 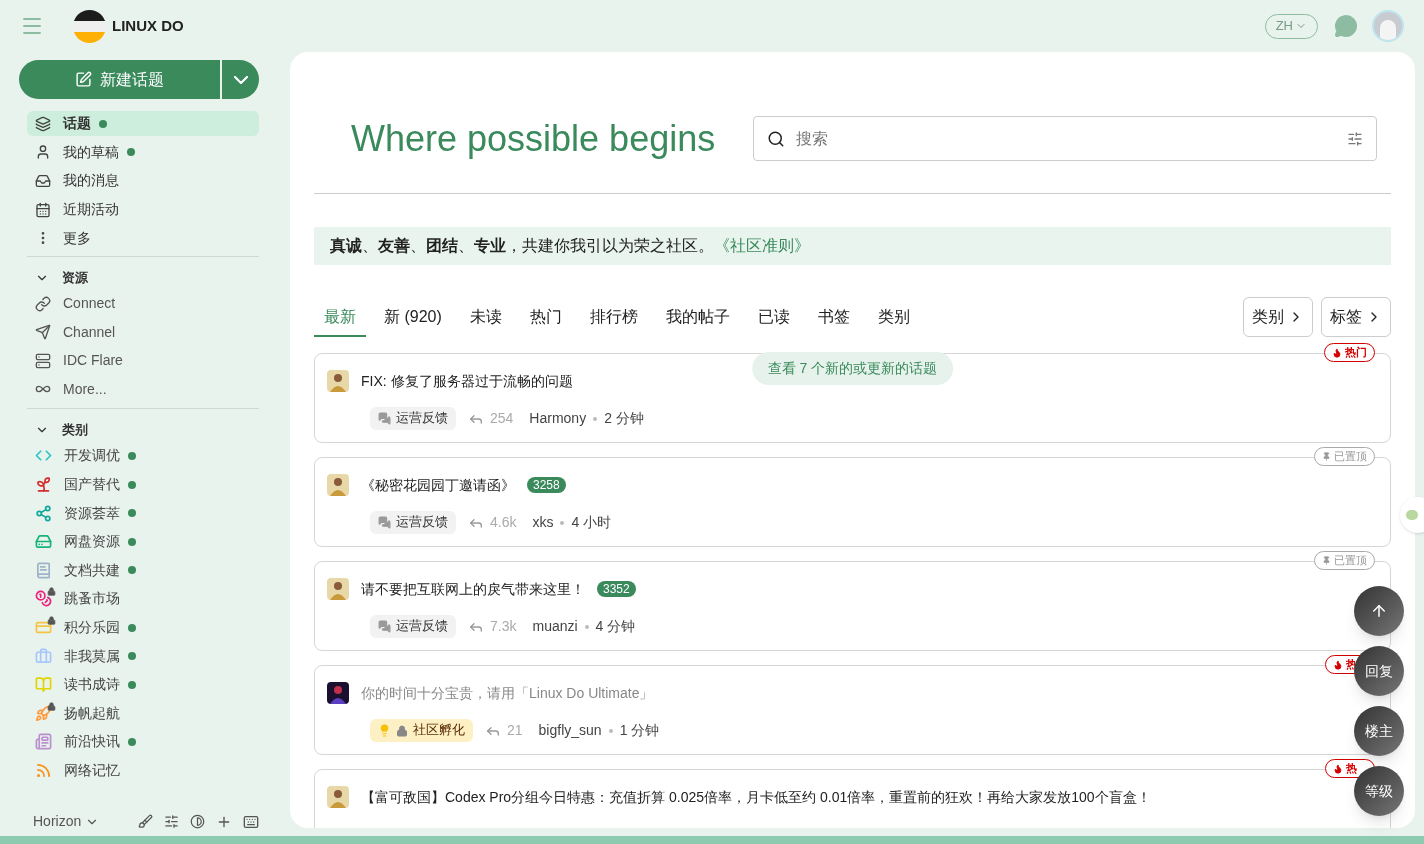 What do you see at coordinates (91, 152) in the screenshot?
I see `sidebar-label: 我的草稿` at bounding box center [91, 152].